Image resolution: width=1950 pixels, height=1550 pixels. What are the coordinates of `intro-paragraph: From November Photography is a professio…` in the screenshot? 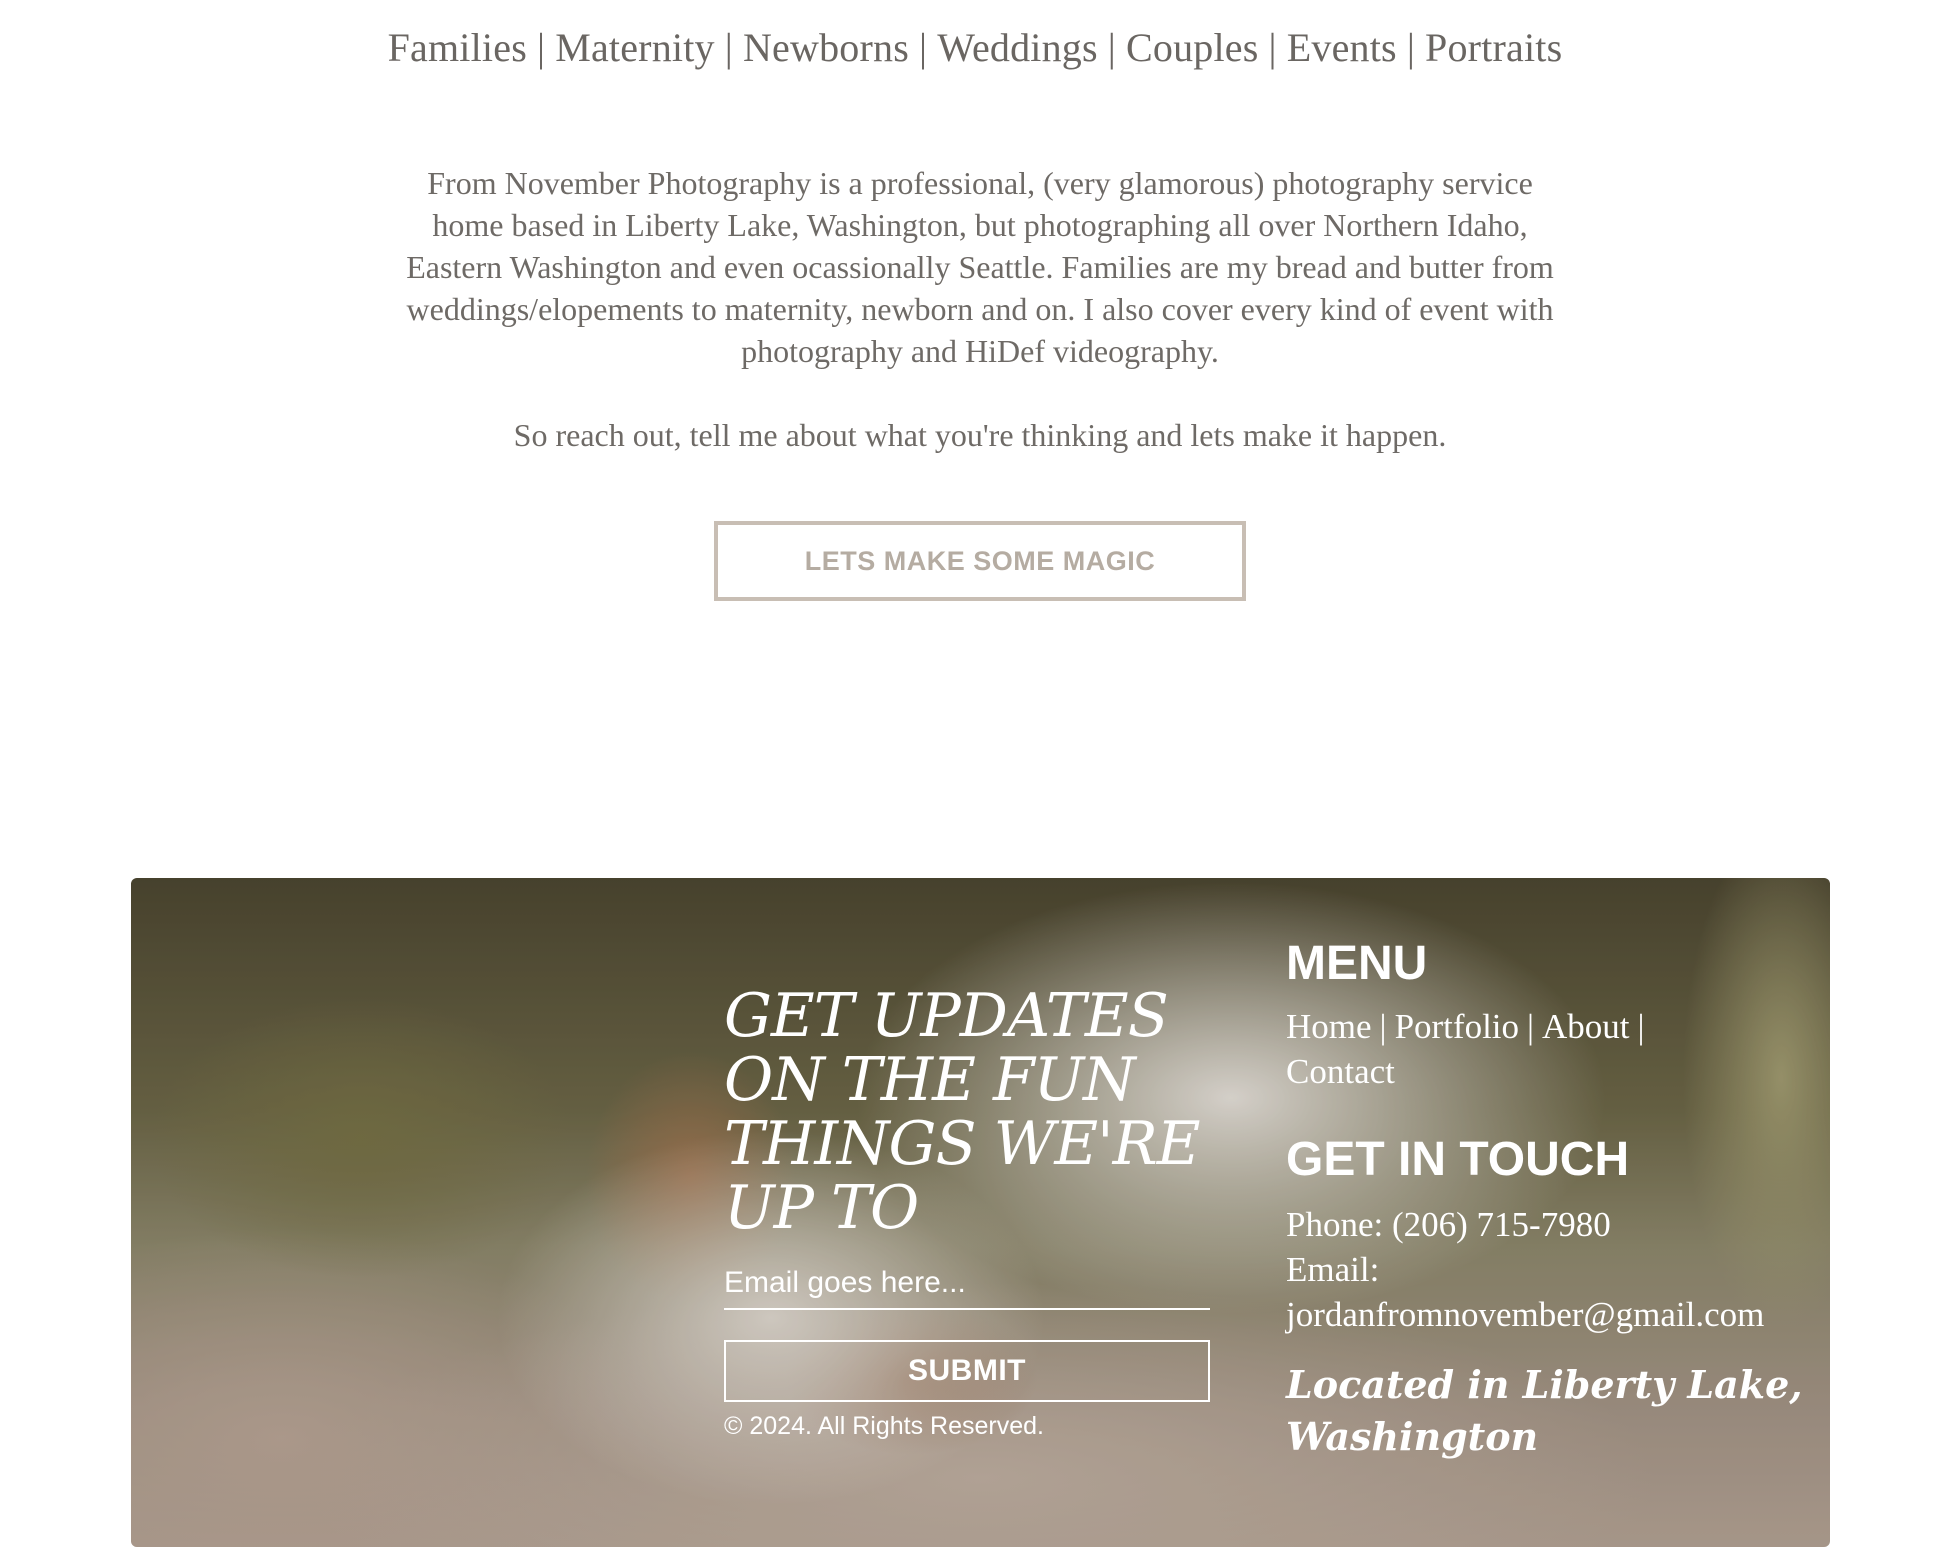 It's located at (980, 267).